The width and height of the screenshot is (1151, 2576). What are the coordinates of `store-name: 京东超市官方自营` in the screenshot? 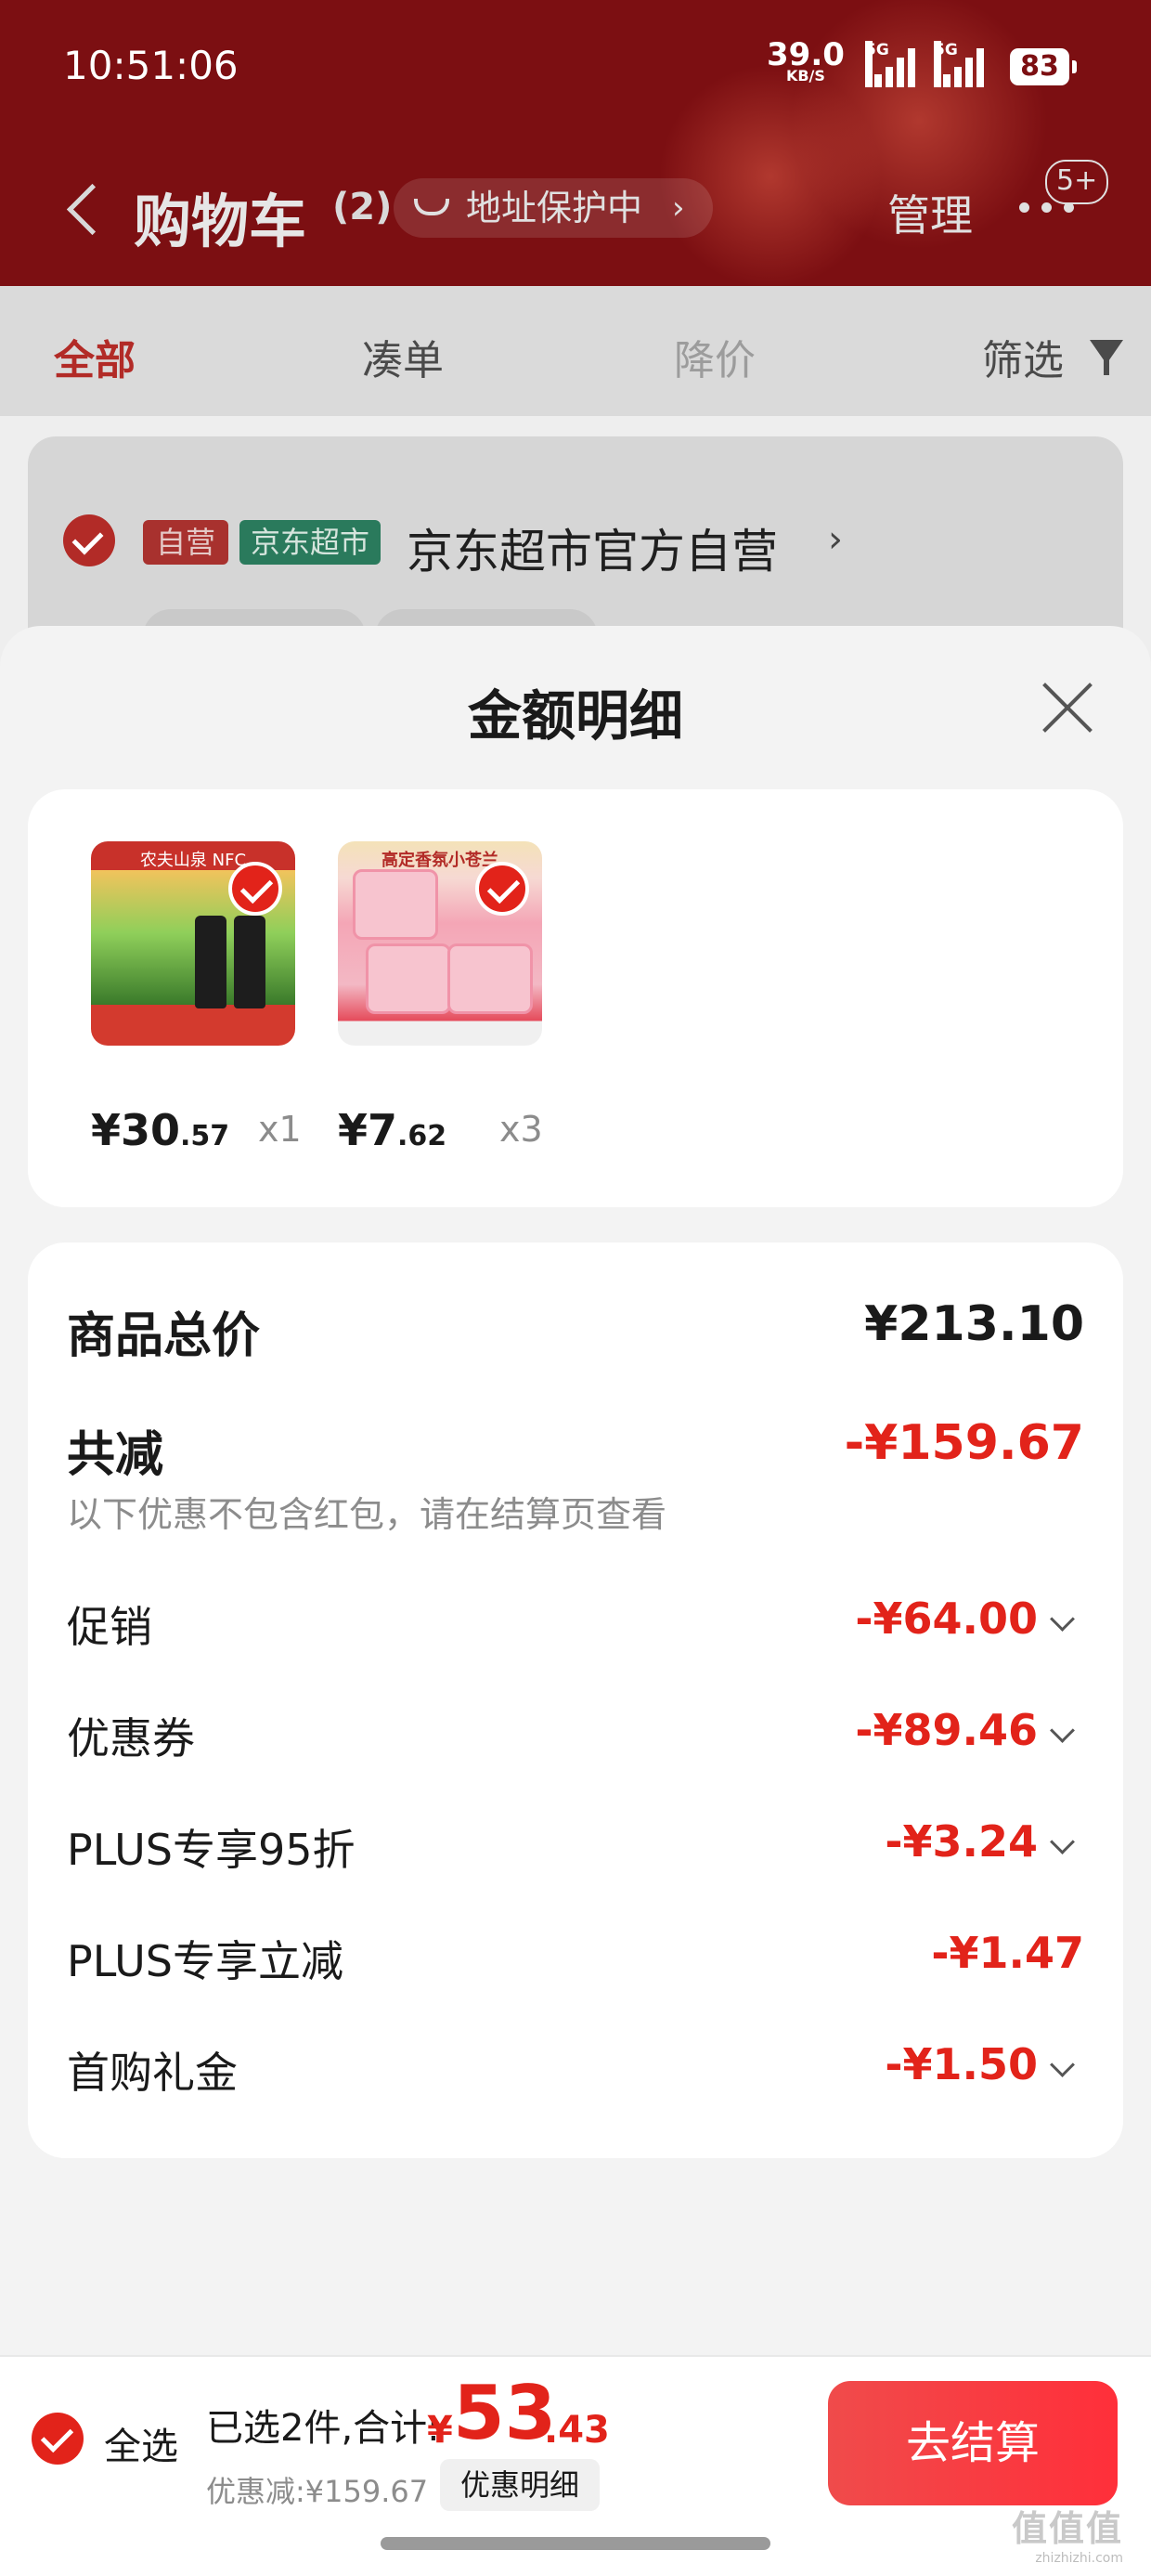 It's located at (592, 547).